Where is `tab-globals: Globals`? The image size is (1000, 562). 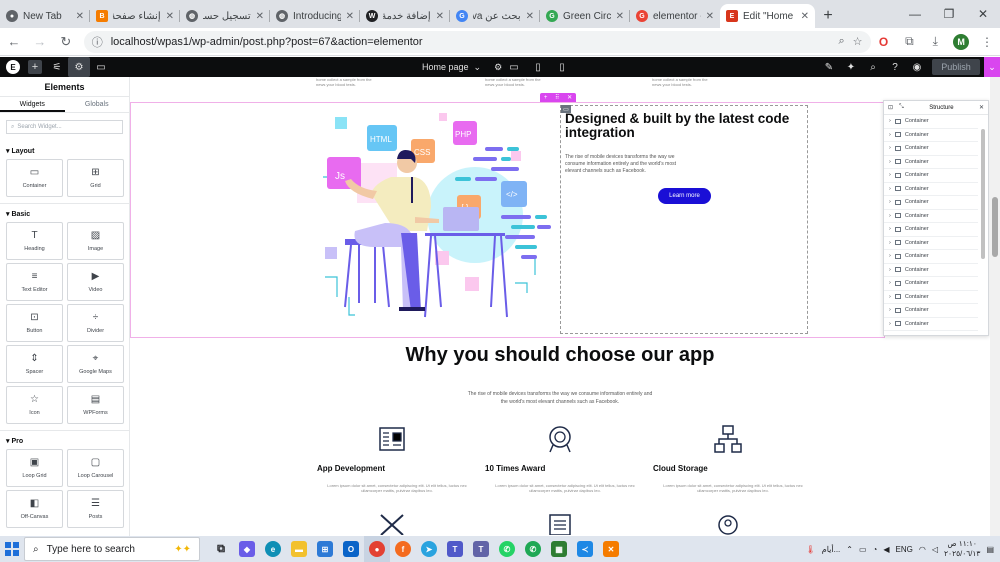 tab-globals: Globals is located at coordinates (97, 104).